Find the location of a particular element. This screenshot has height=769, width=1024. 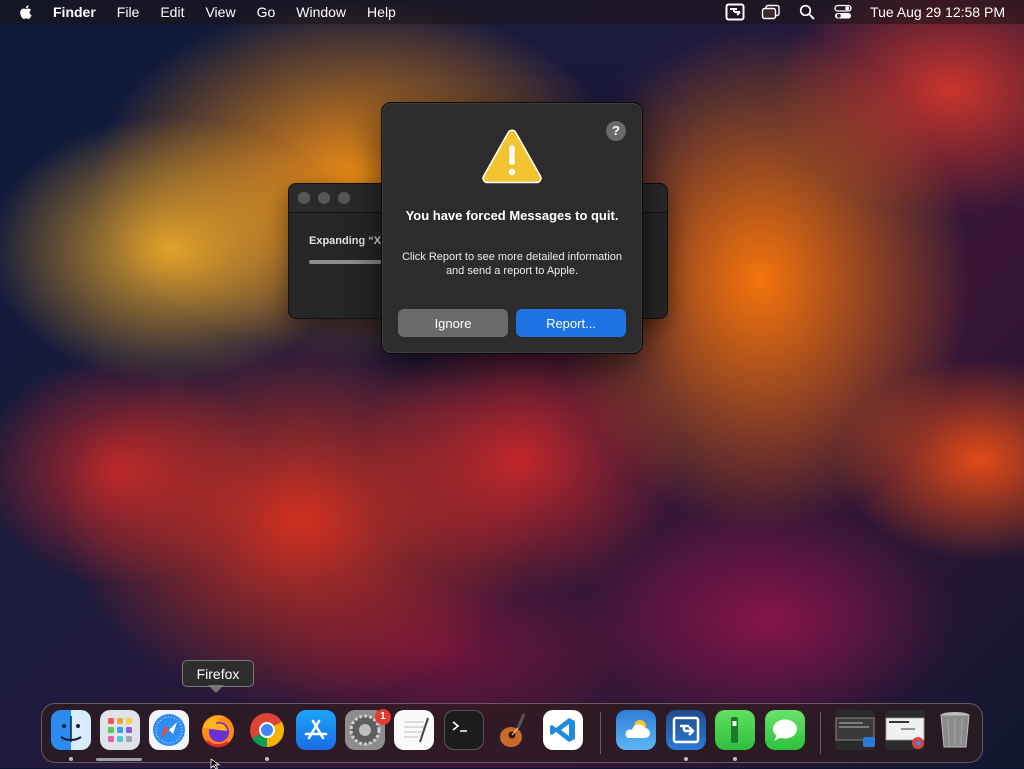

alert-title: You have forced Messages to quit. is located at coordinates (512, 215).